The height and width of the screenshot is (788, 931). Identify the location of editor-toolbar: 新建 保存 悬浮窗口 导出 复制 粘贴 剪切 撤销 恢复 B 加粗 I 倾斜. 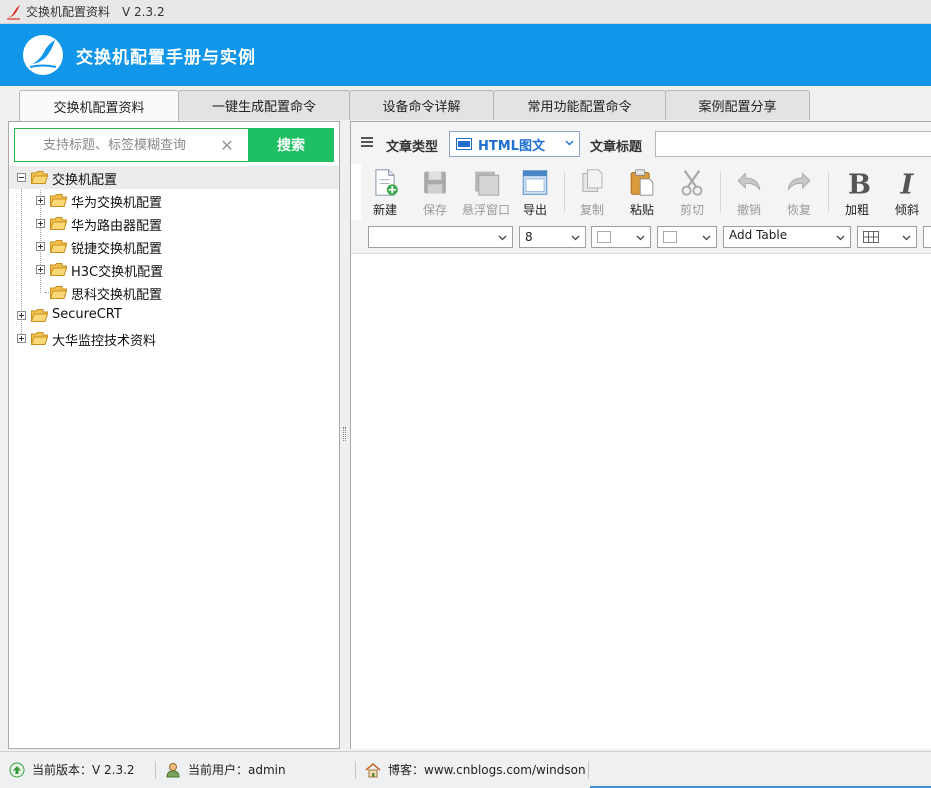
(646, 192).